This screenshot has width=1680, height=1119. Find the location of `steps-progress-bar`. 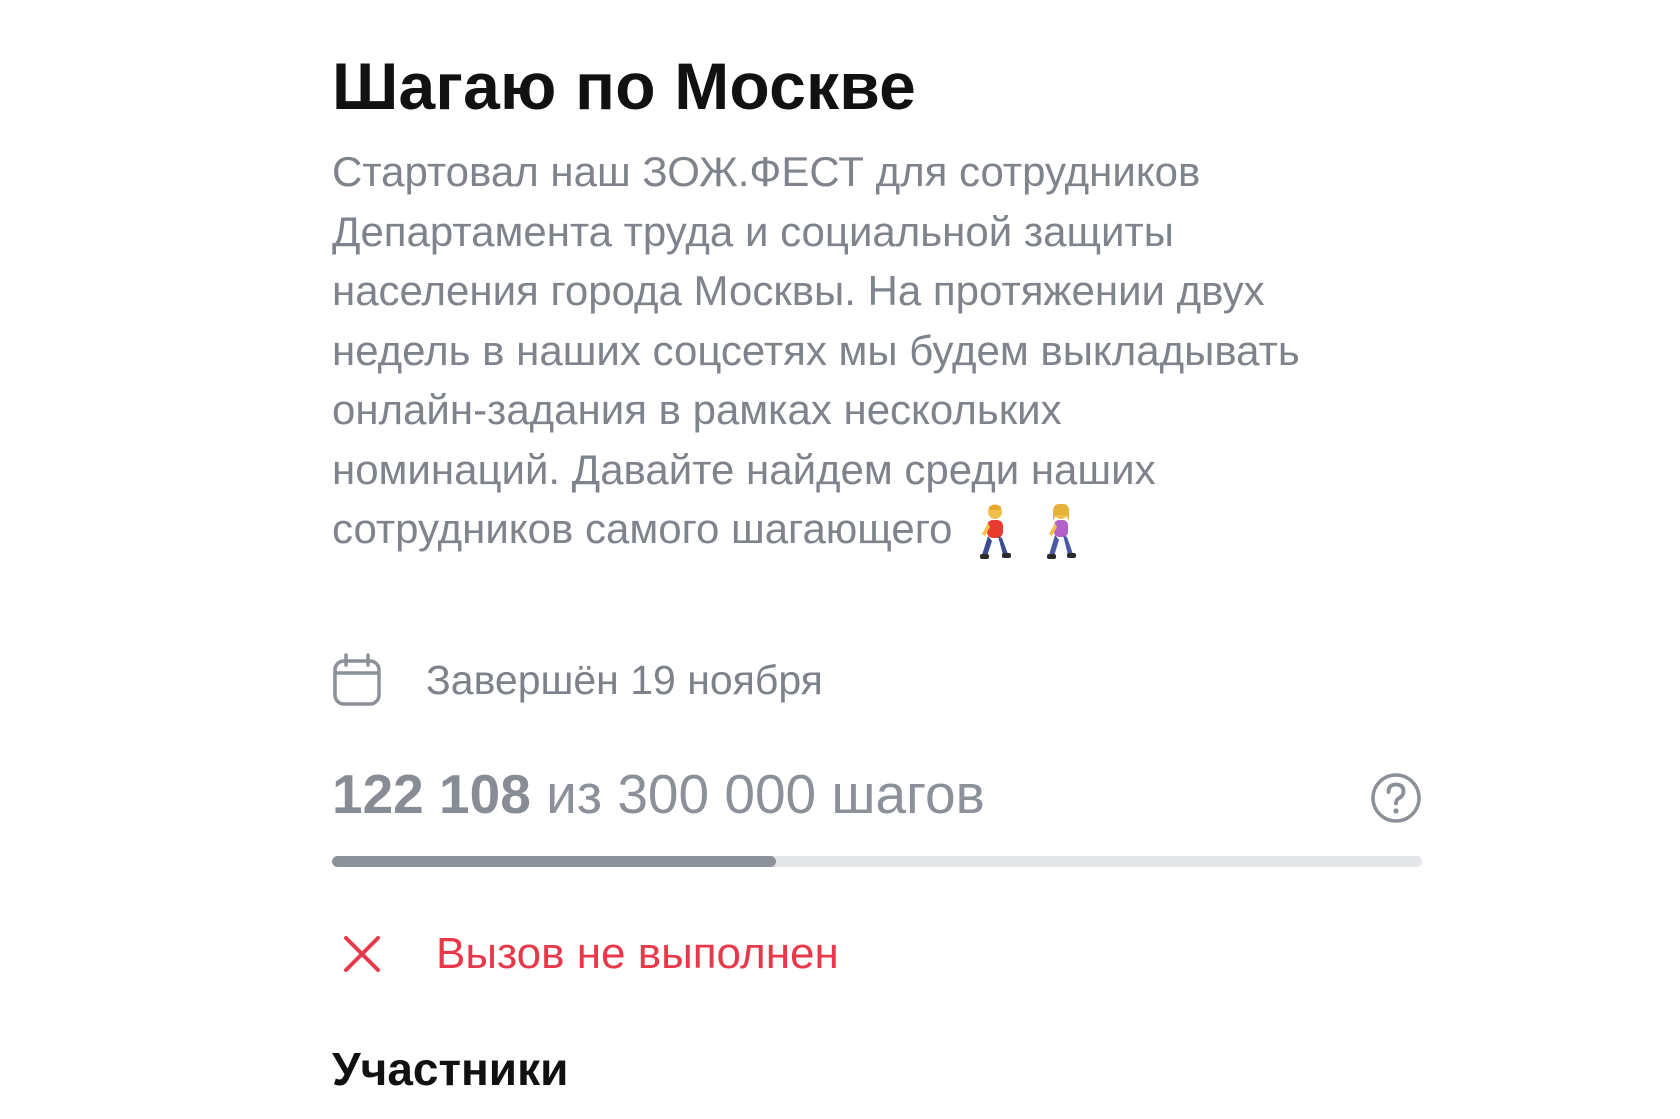

steps-progress-bar is located at coordinates (877, 861).